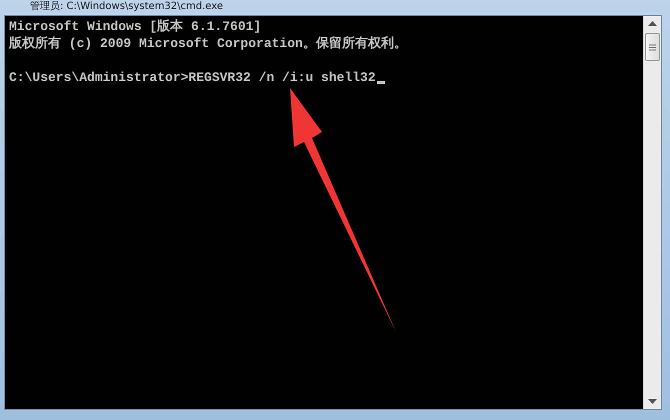 The width and height of the screenshot is (670, 420). What do you see at coordinates (652, 23) in the screenshot?
I see `scroll-up-arrow-icon` at bounding box center [652, 23].